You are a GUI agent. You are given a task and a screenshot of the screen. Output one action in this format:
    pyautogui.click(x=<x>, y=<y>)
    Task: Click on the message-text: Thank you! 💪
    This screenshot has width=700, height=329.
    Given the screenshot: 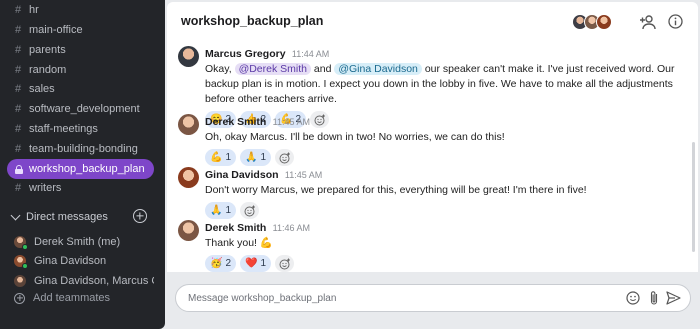 What is the action you would take?
    pyautogui.click(x=239, y=243)
    